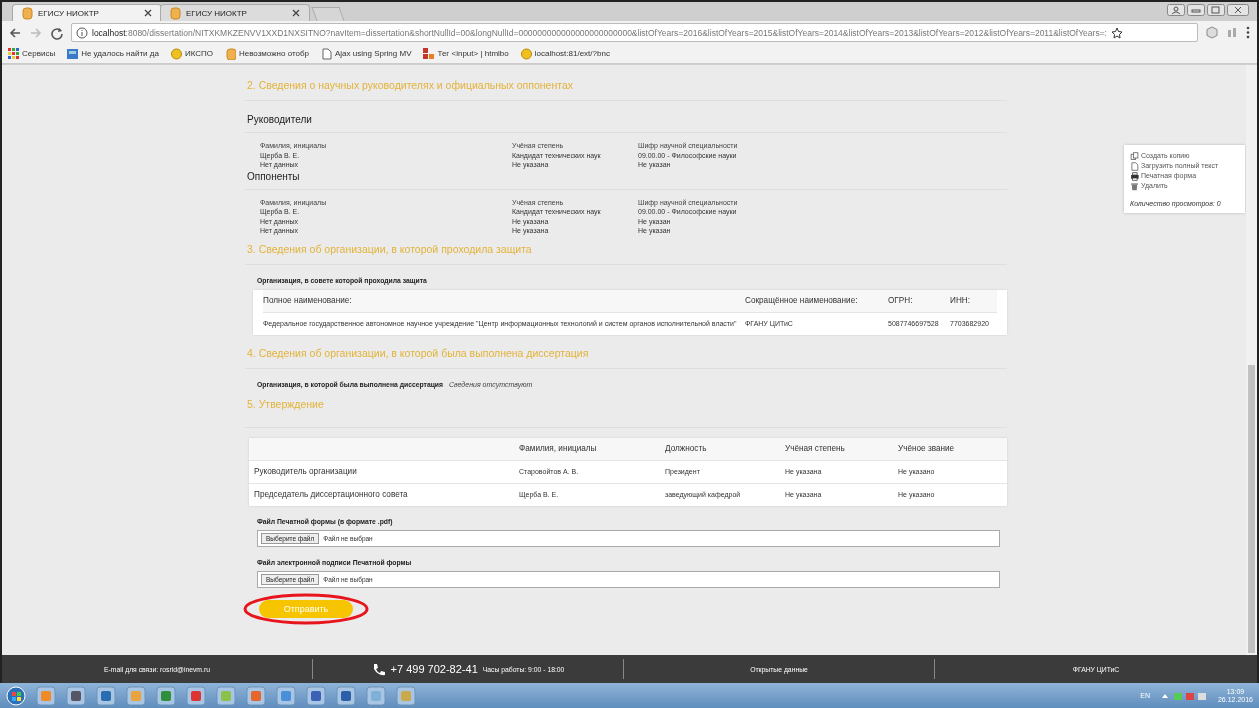 The width and height of the screenshot is (1259, 708). I want to click on info-icon, so click(82, 32).